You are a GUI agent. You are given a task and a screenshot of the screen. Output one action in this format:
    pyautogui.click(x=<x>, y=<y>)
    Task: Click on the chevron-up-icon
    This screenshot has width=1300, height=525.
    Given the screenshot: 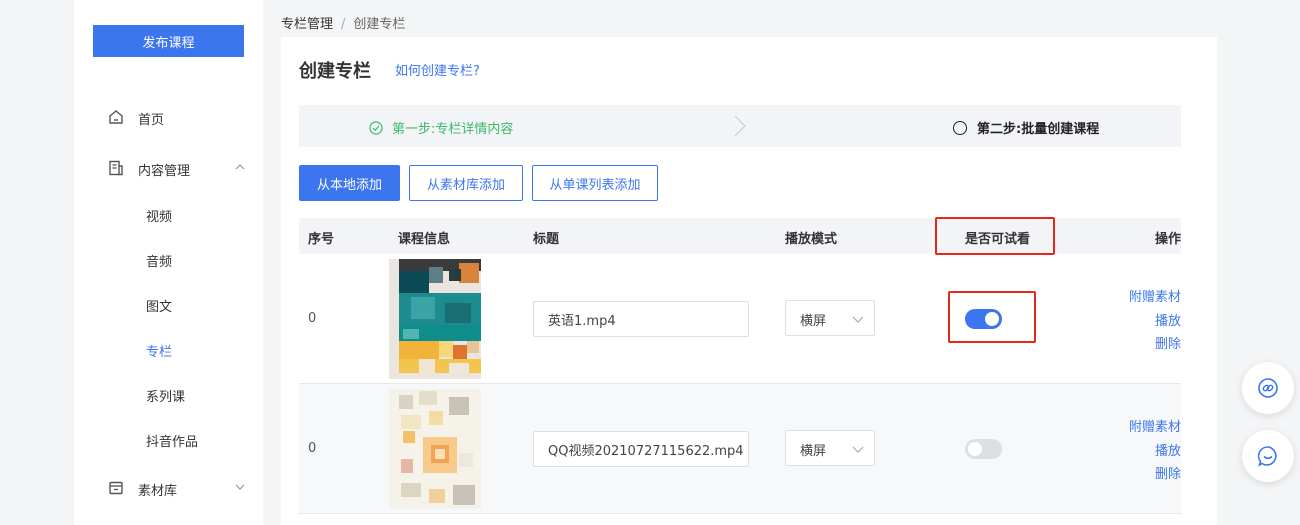 What is the action you would take?
    pyautogui.click(x=240, y=167)
    